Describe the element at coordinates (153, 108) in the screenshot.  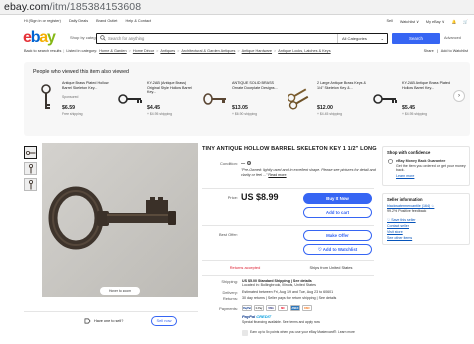
I see `item-price: $4.45` at that location.